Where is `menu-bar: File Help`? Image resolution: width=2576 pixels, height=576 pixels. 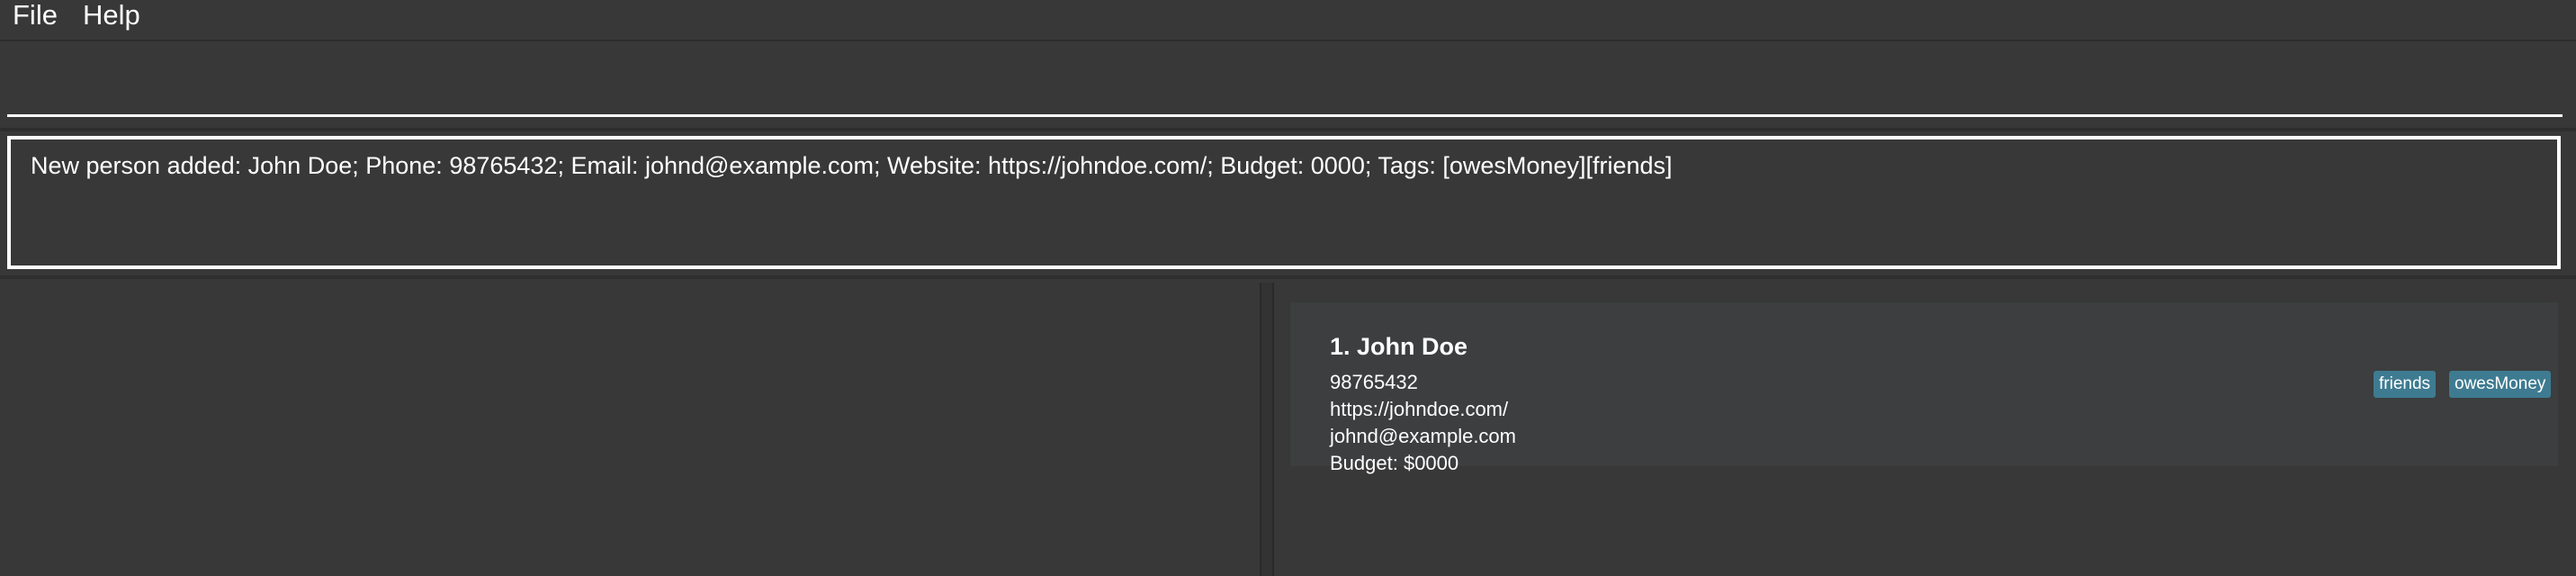
menu-bar: File Help is located at coordinates (1288, 20).